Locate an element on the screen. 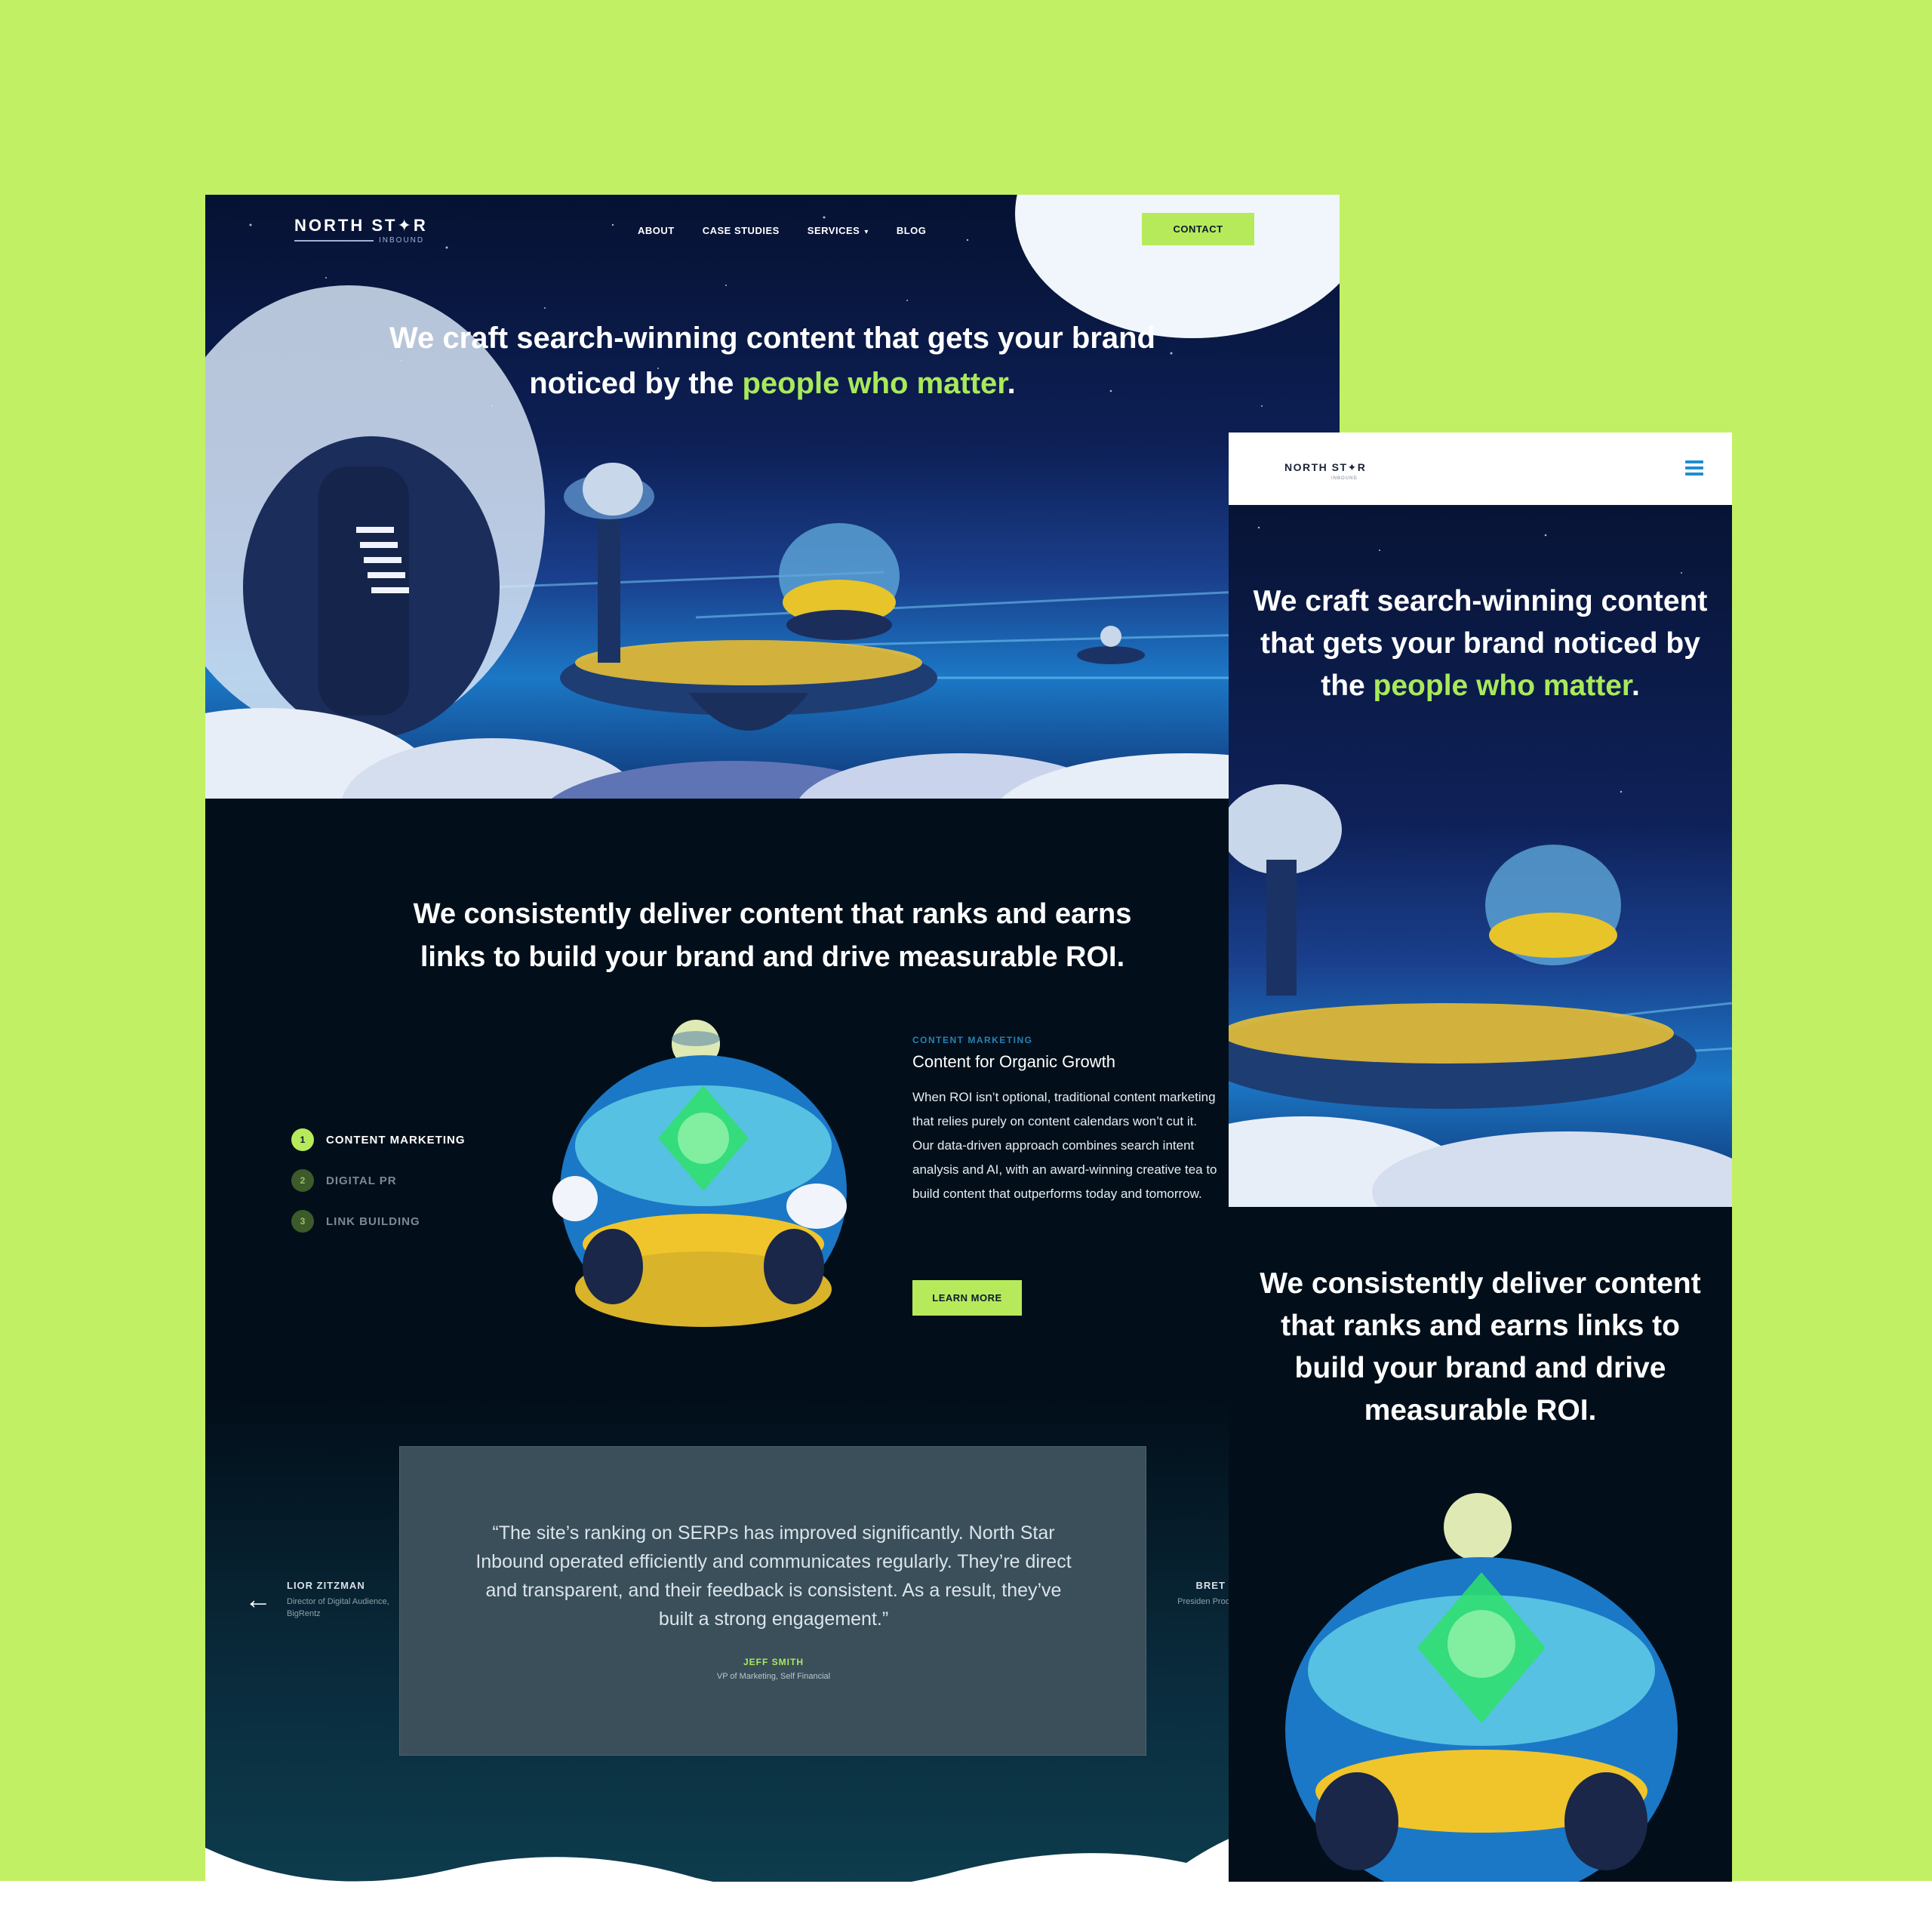  logo-underline is located at coordinates (334, 241).